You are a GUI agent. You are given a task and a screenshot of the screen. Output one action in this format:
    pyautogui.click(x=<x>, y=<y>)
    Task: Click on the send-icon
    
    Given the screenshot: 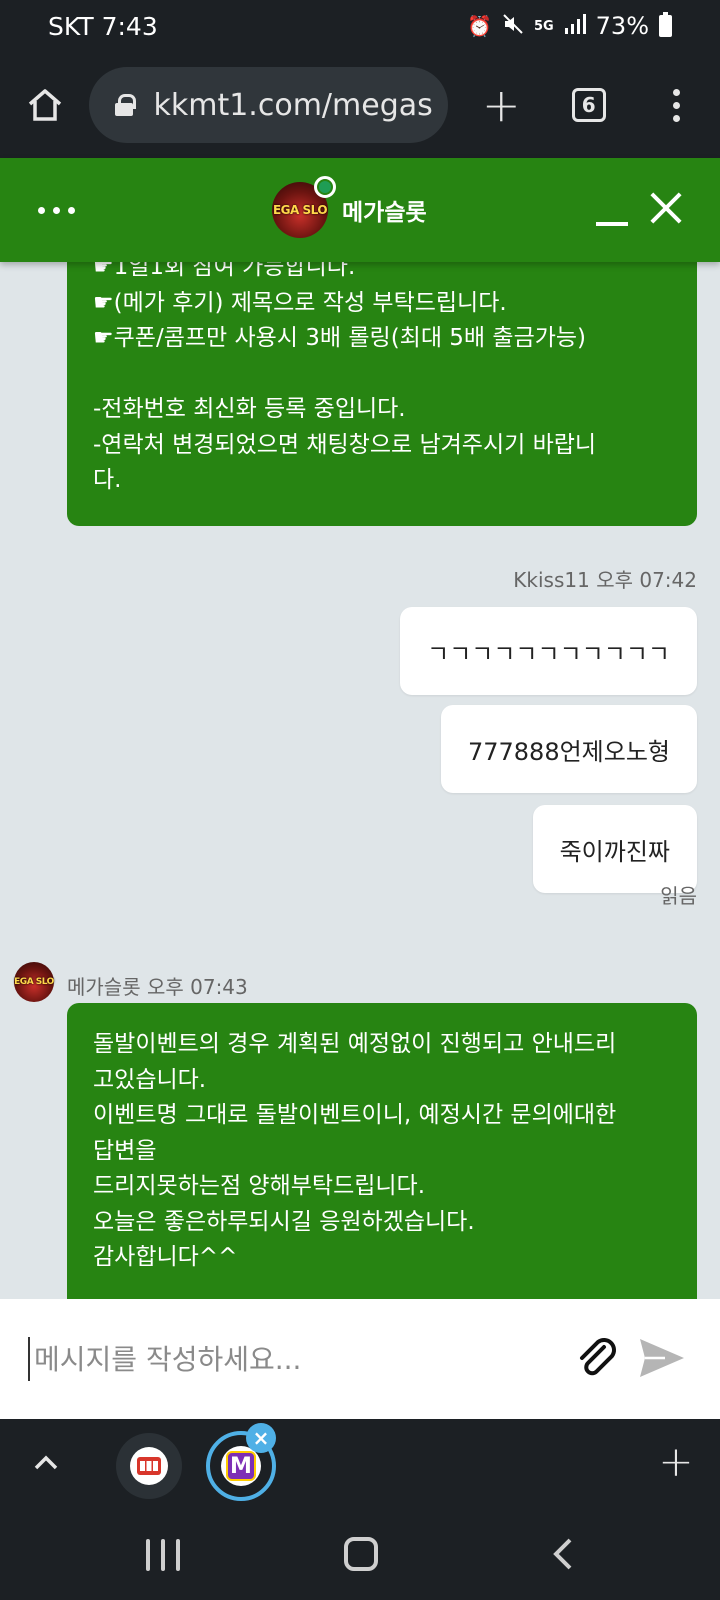 What is the action you would take?
    pyautogui.click(x=662, y=1358)
    